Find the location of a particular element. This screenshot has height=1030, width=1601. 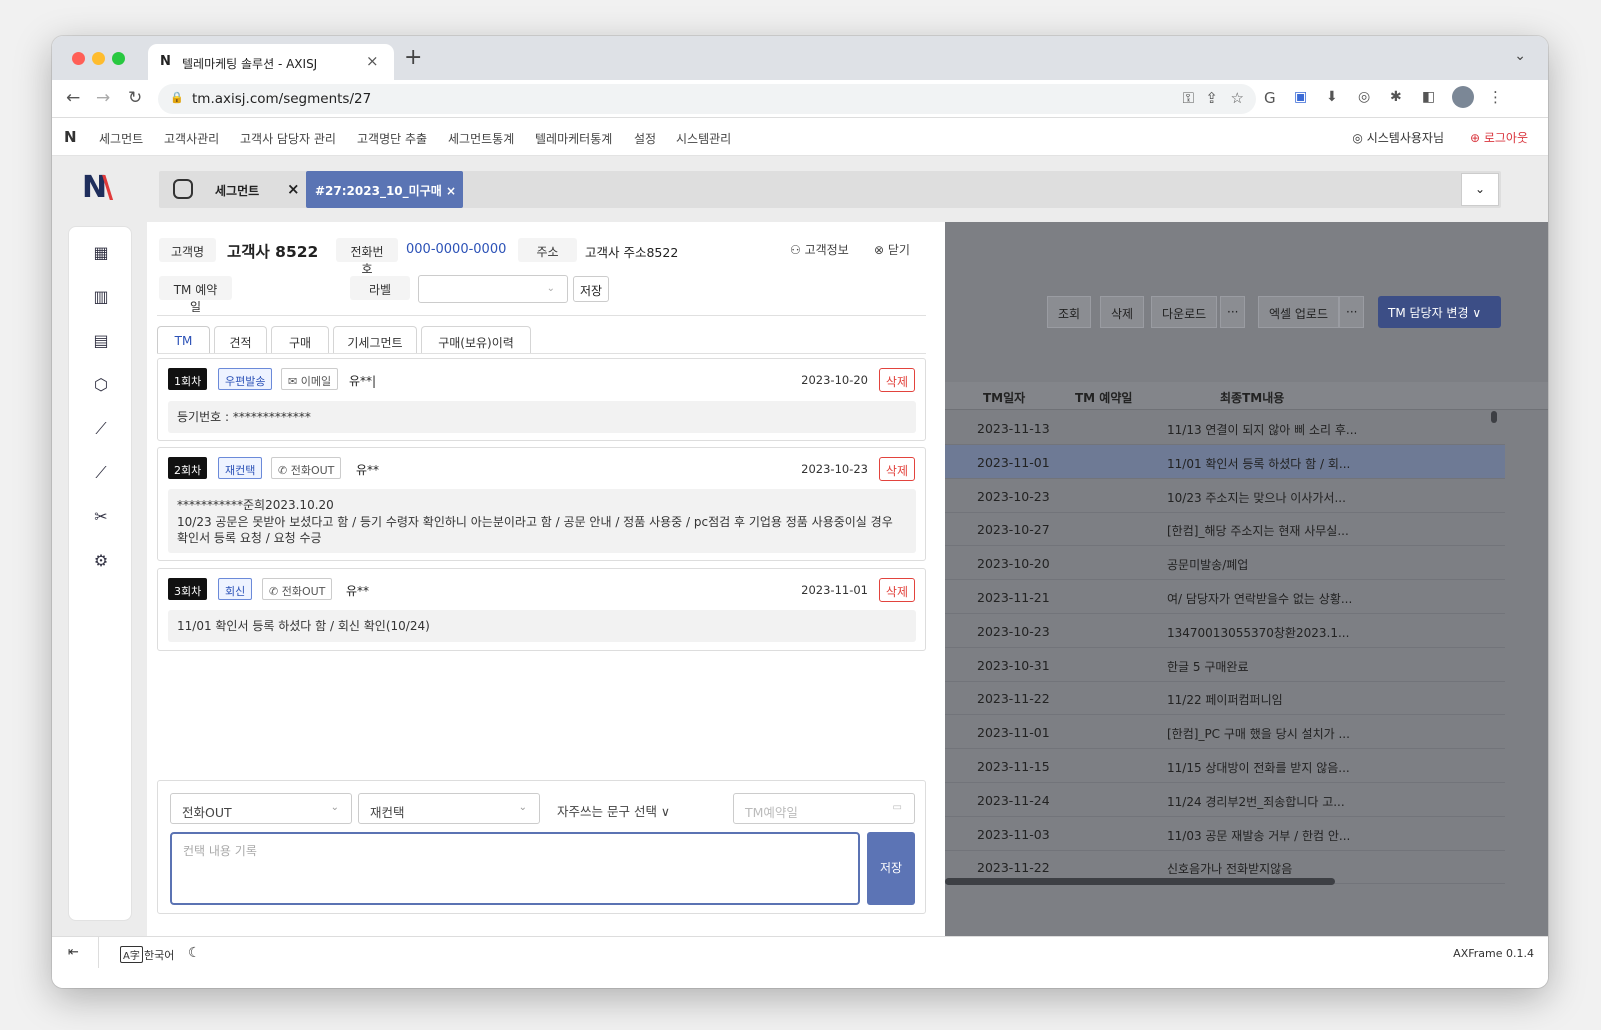

app-logo: N\ is located at coordinates (100, 188).